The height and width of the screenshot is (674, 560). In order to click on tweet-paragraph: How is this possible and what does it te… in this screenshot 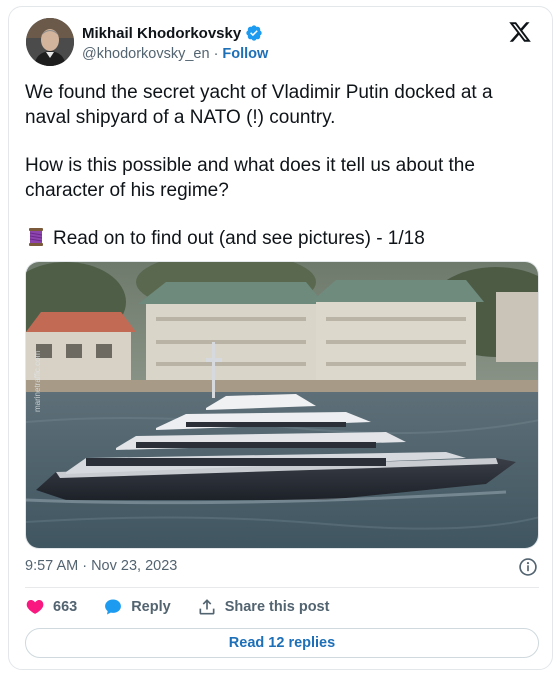, I will do `click(250, 178)`.